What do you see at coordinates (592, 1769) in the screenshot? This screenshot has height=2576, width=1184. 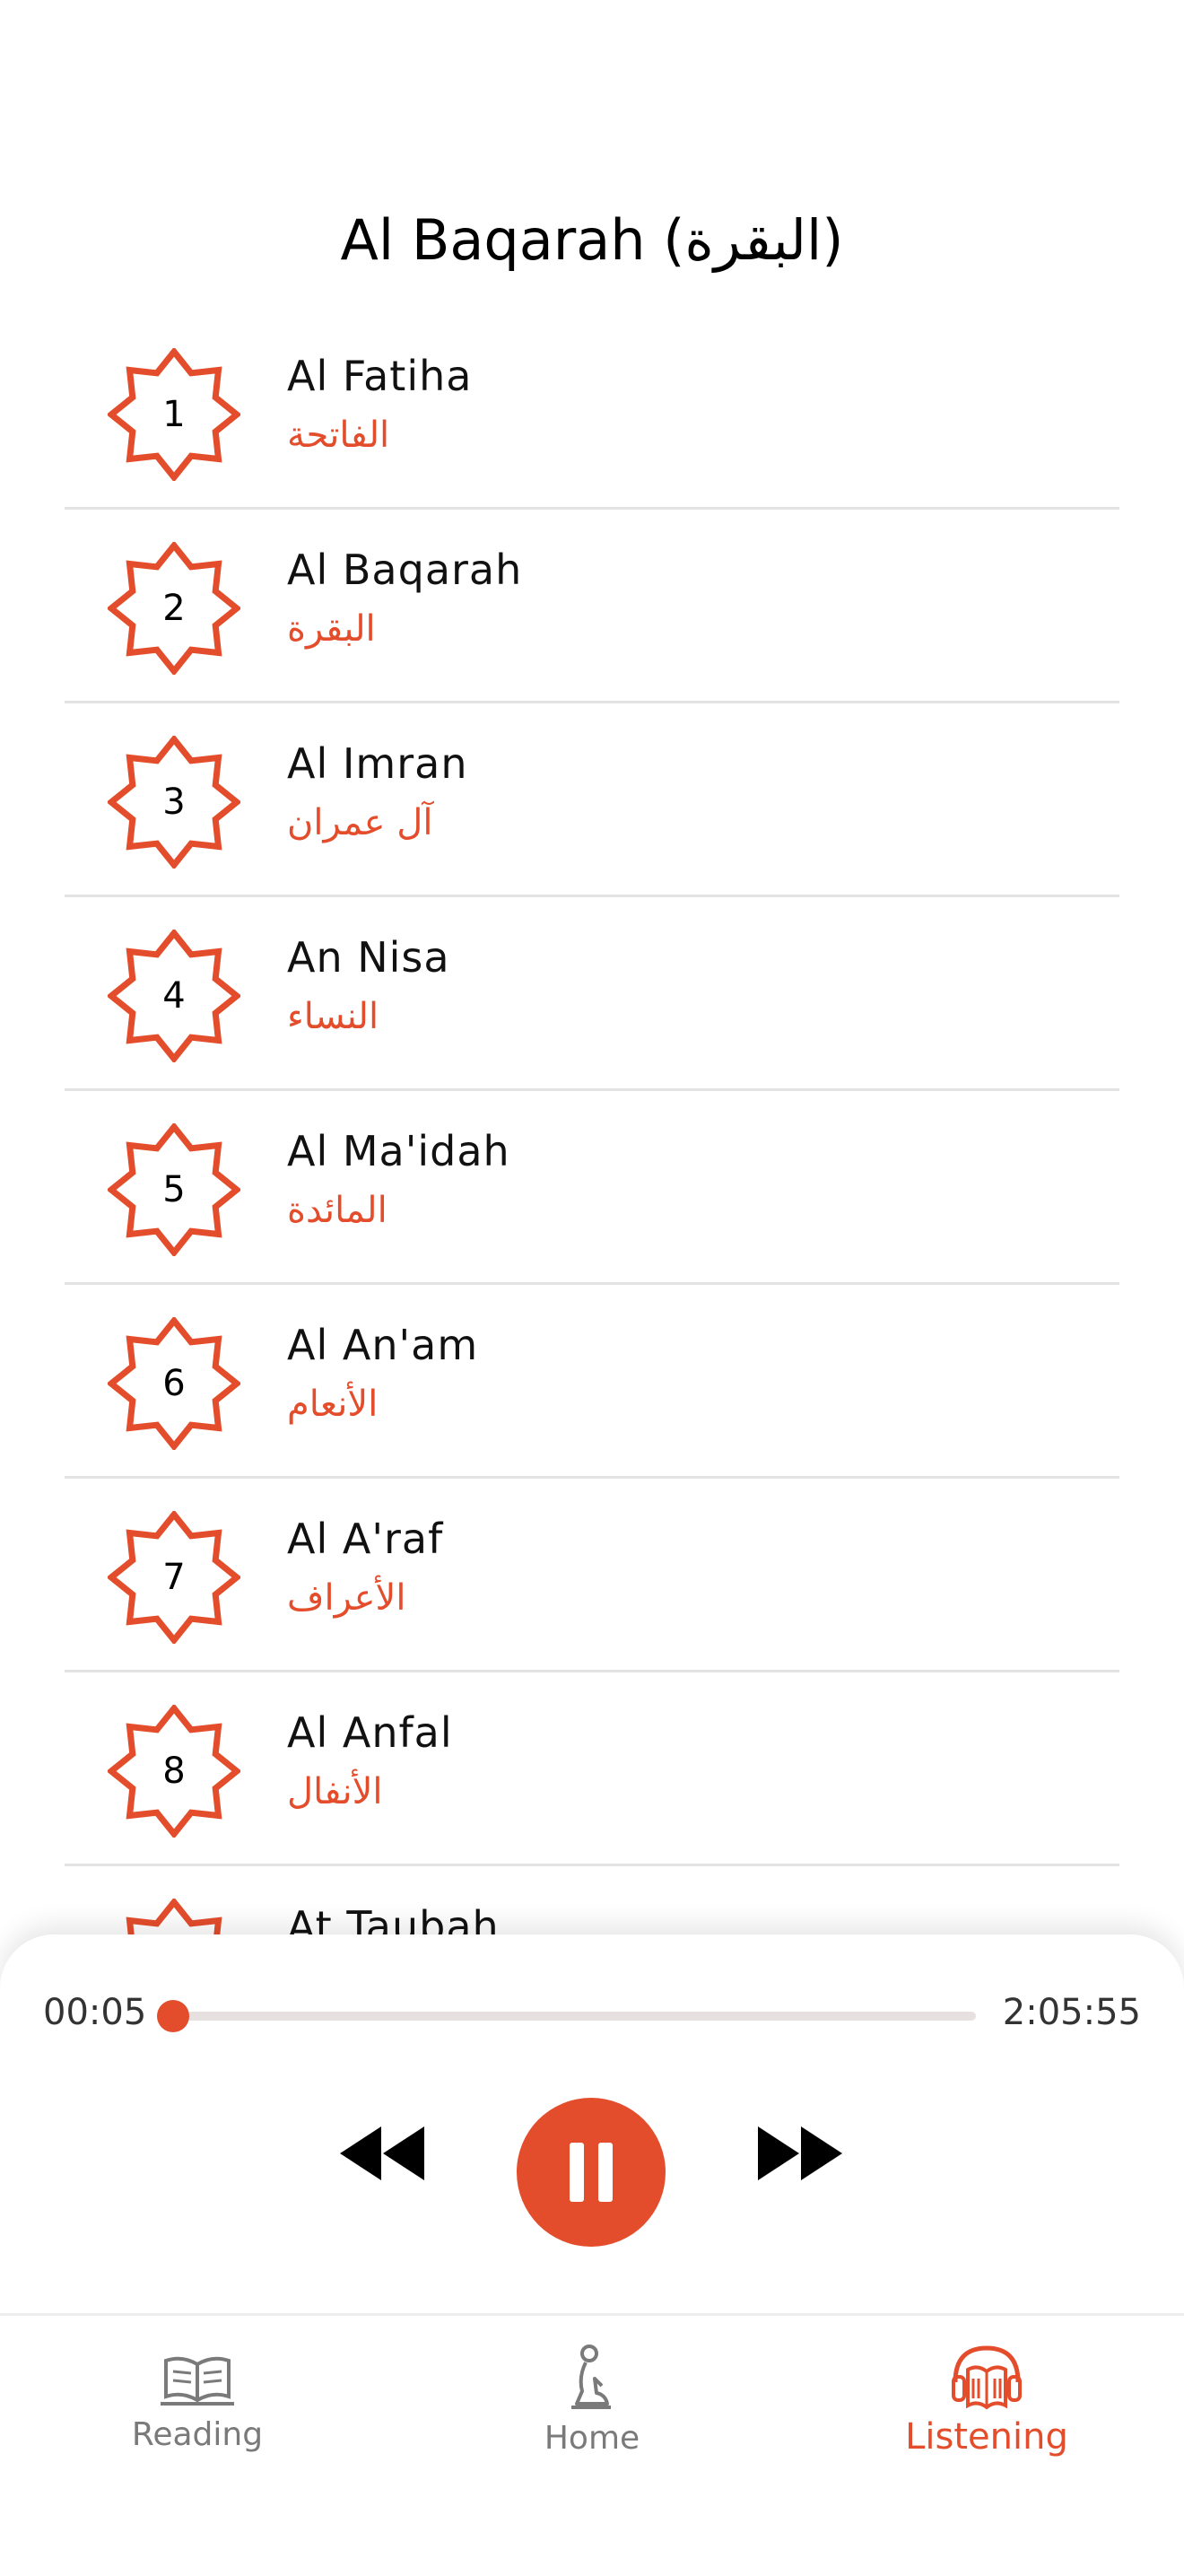 I see `list-item: 8 Al Anfal الأنفال` at bounding box center [592, 1769].